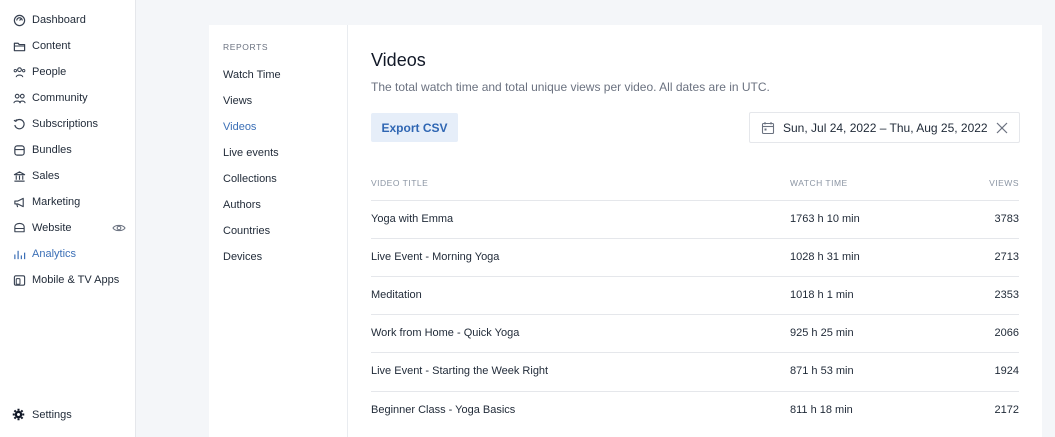 The image size is (1055, 437). I want to click on sidebar-item-label: Dashboard, so click(59, 20).